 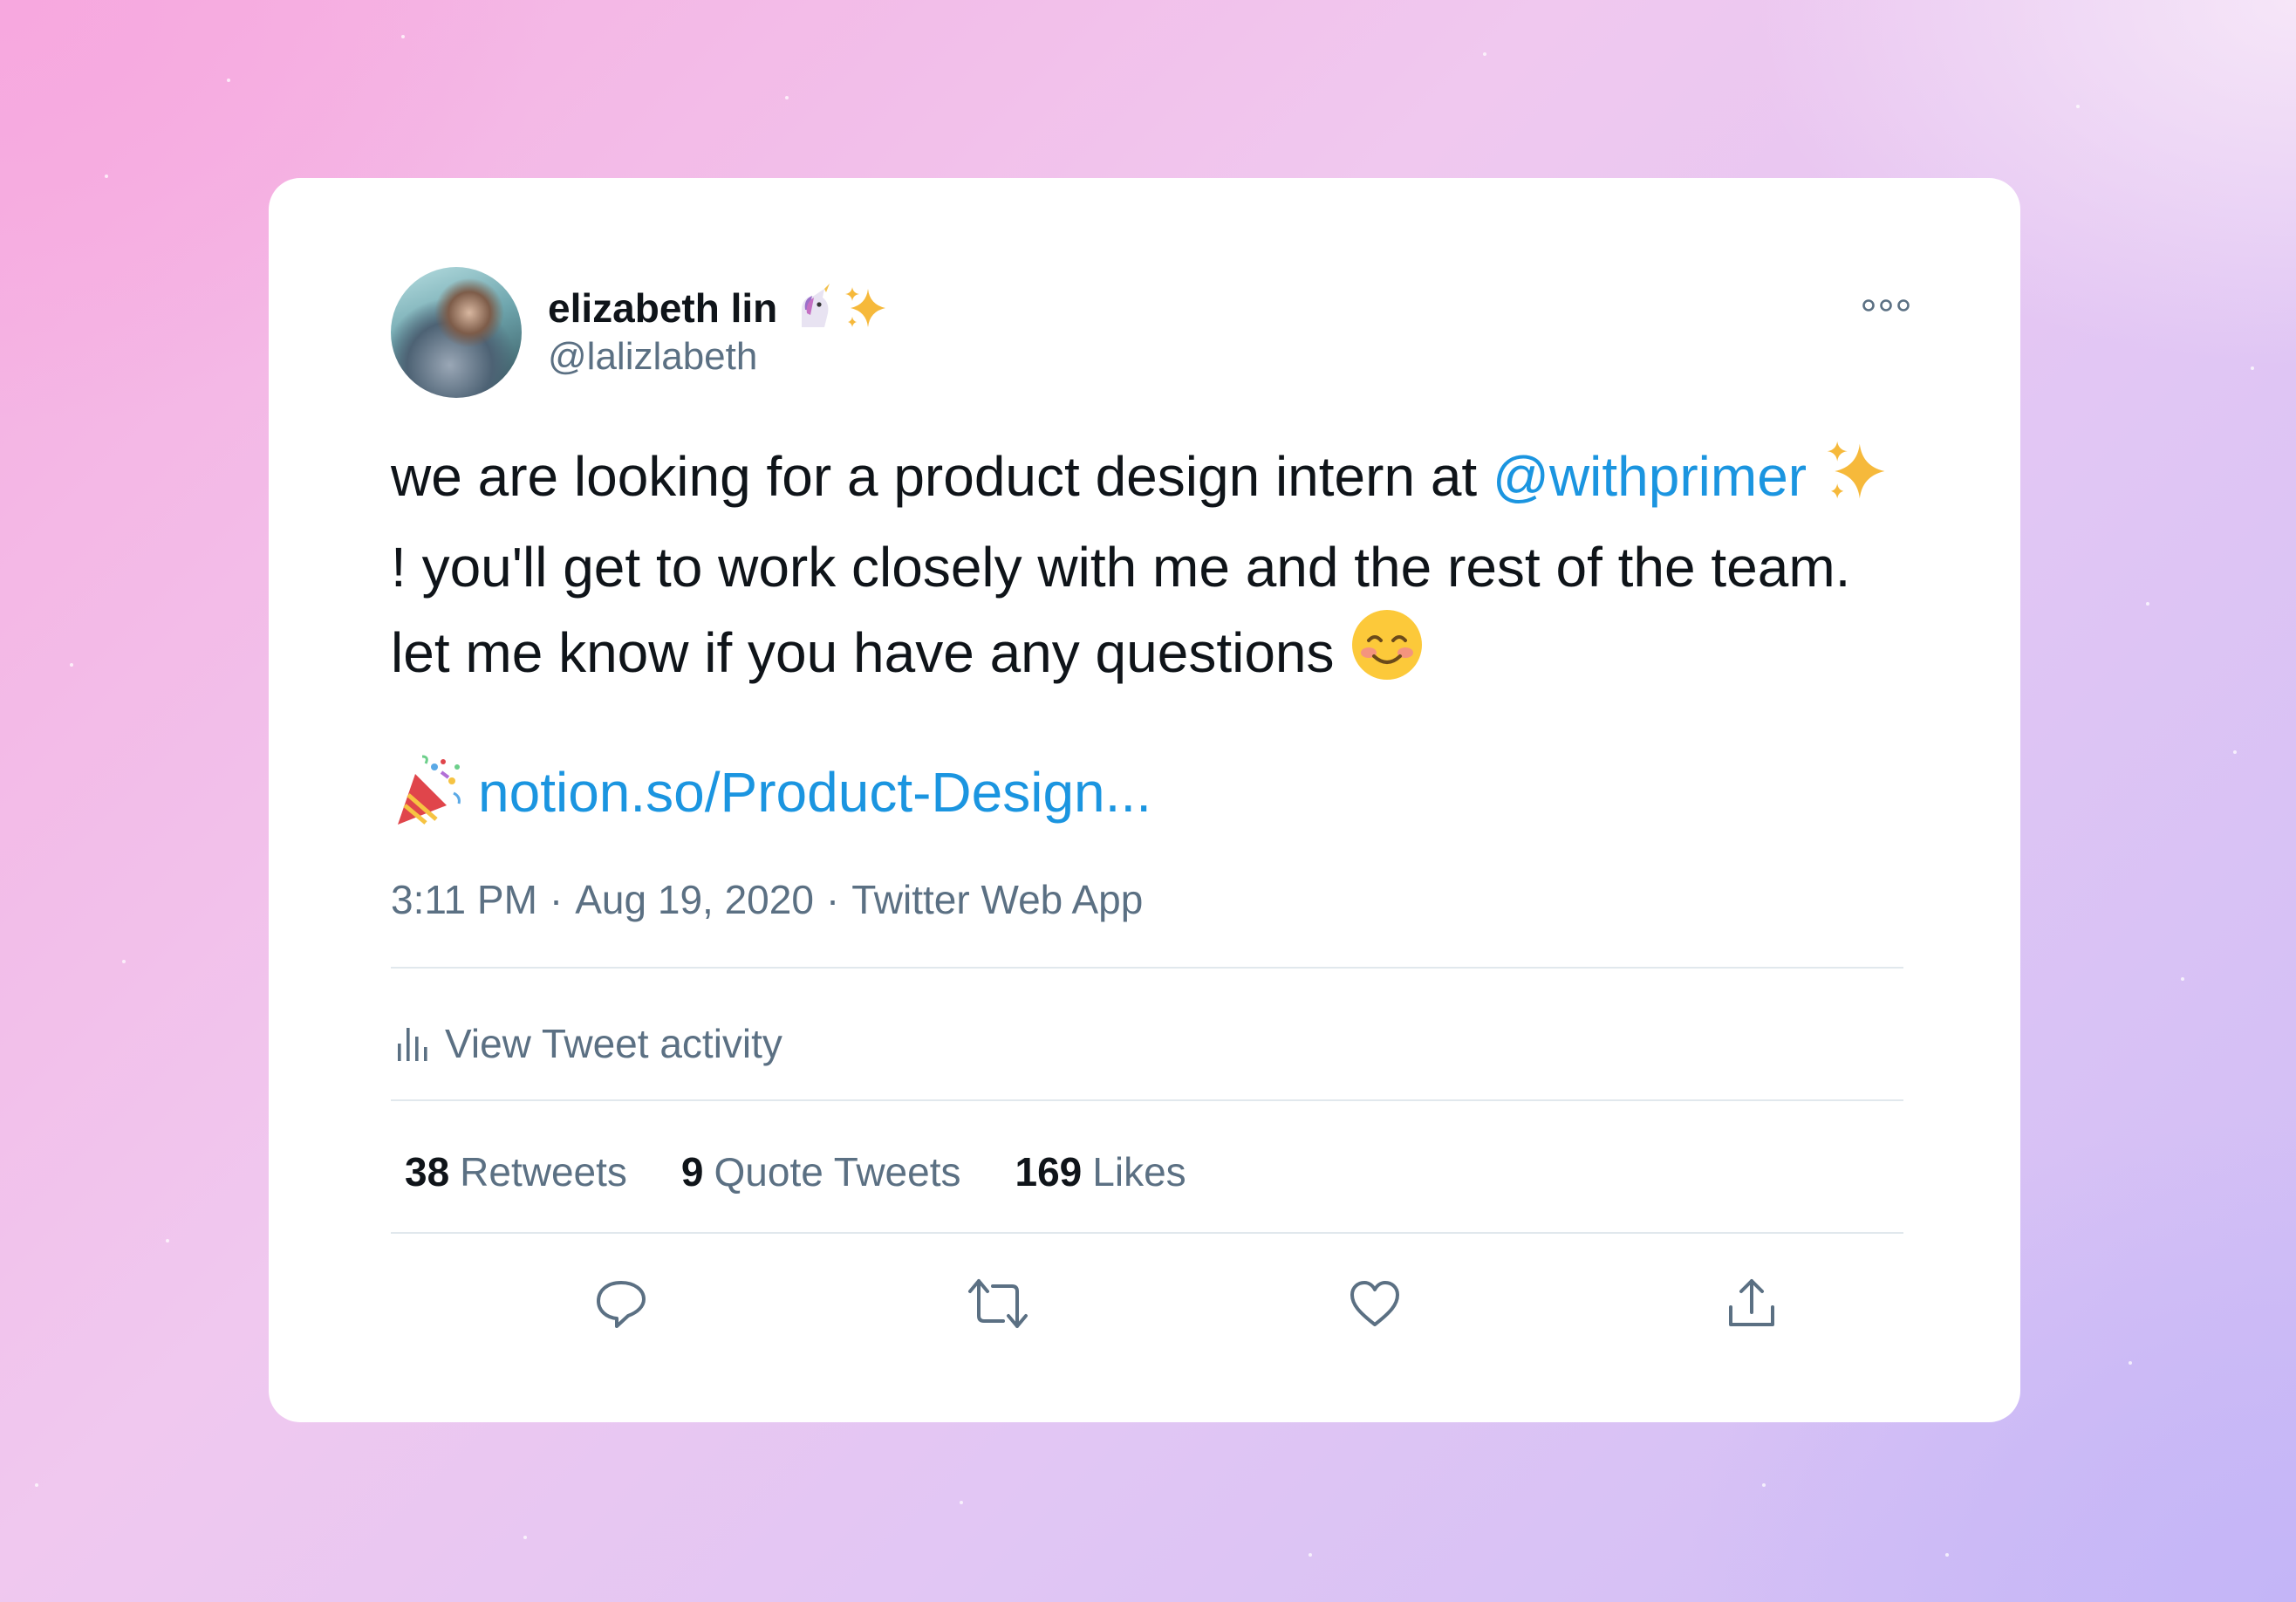 What do you see at coordinates (429, 790) in the screenshot?
I see `party-popper-emoji` at bounding box center [429, 790].